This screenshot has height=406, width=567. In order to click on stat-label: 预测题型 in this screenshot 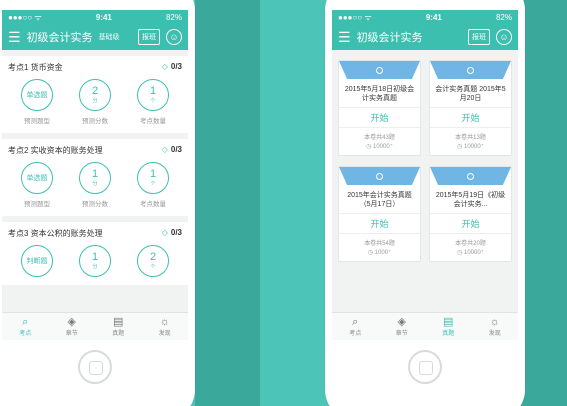, I will do `click(37, 204)`.